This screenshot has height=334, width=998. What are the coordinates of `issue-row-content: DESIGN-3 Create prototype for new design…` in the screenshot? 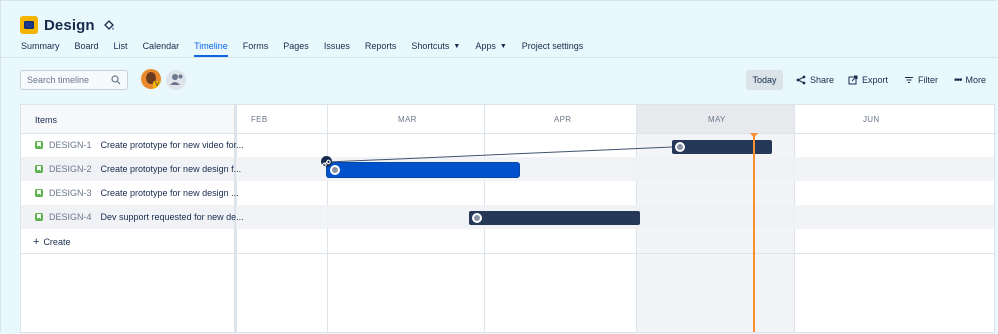 It's located at (137, 193).